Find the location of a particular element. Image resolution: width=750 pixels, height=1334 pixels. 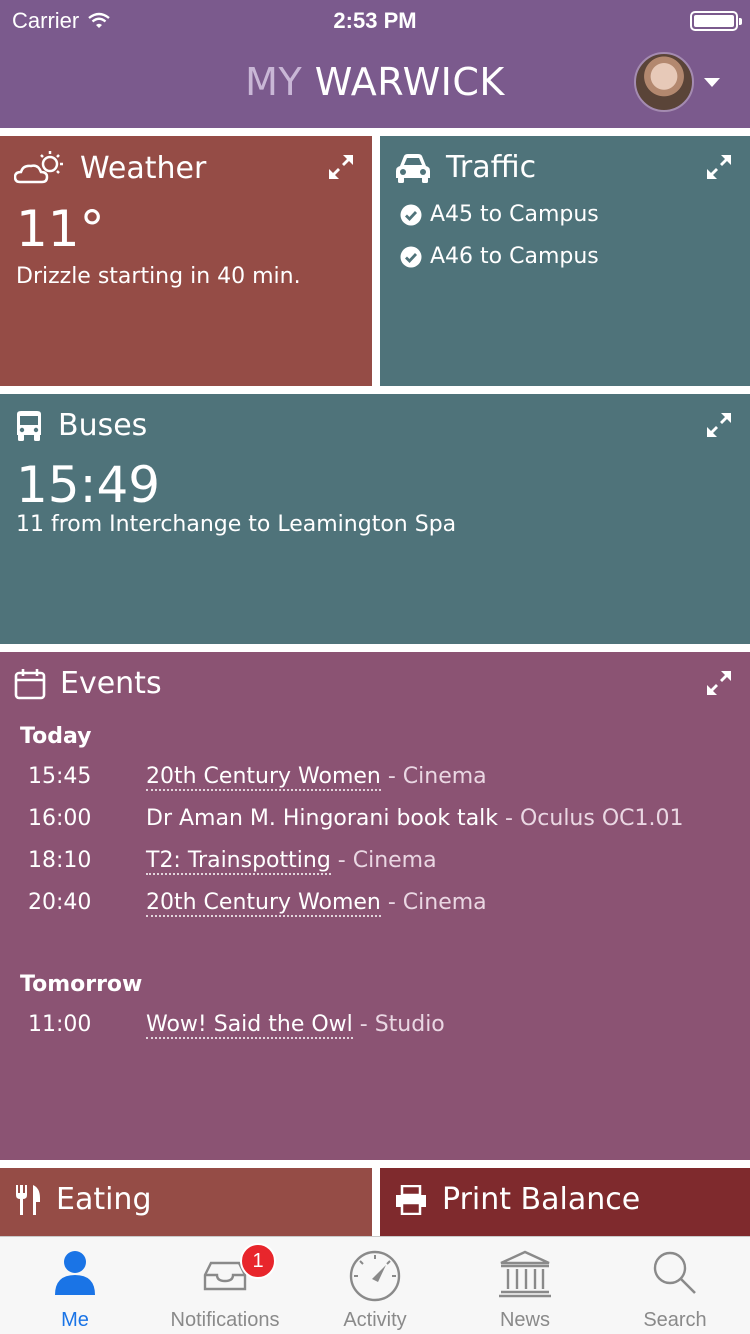

traffic-route-label: A45 to Campus is located at coordinates (514, 214).